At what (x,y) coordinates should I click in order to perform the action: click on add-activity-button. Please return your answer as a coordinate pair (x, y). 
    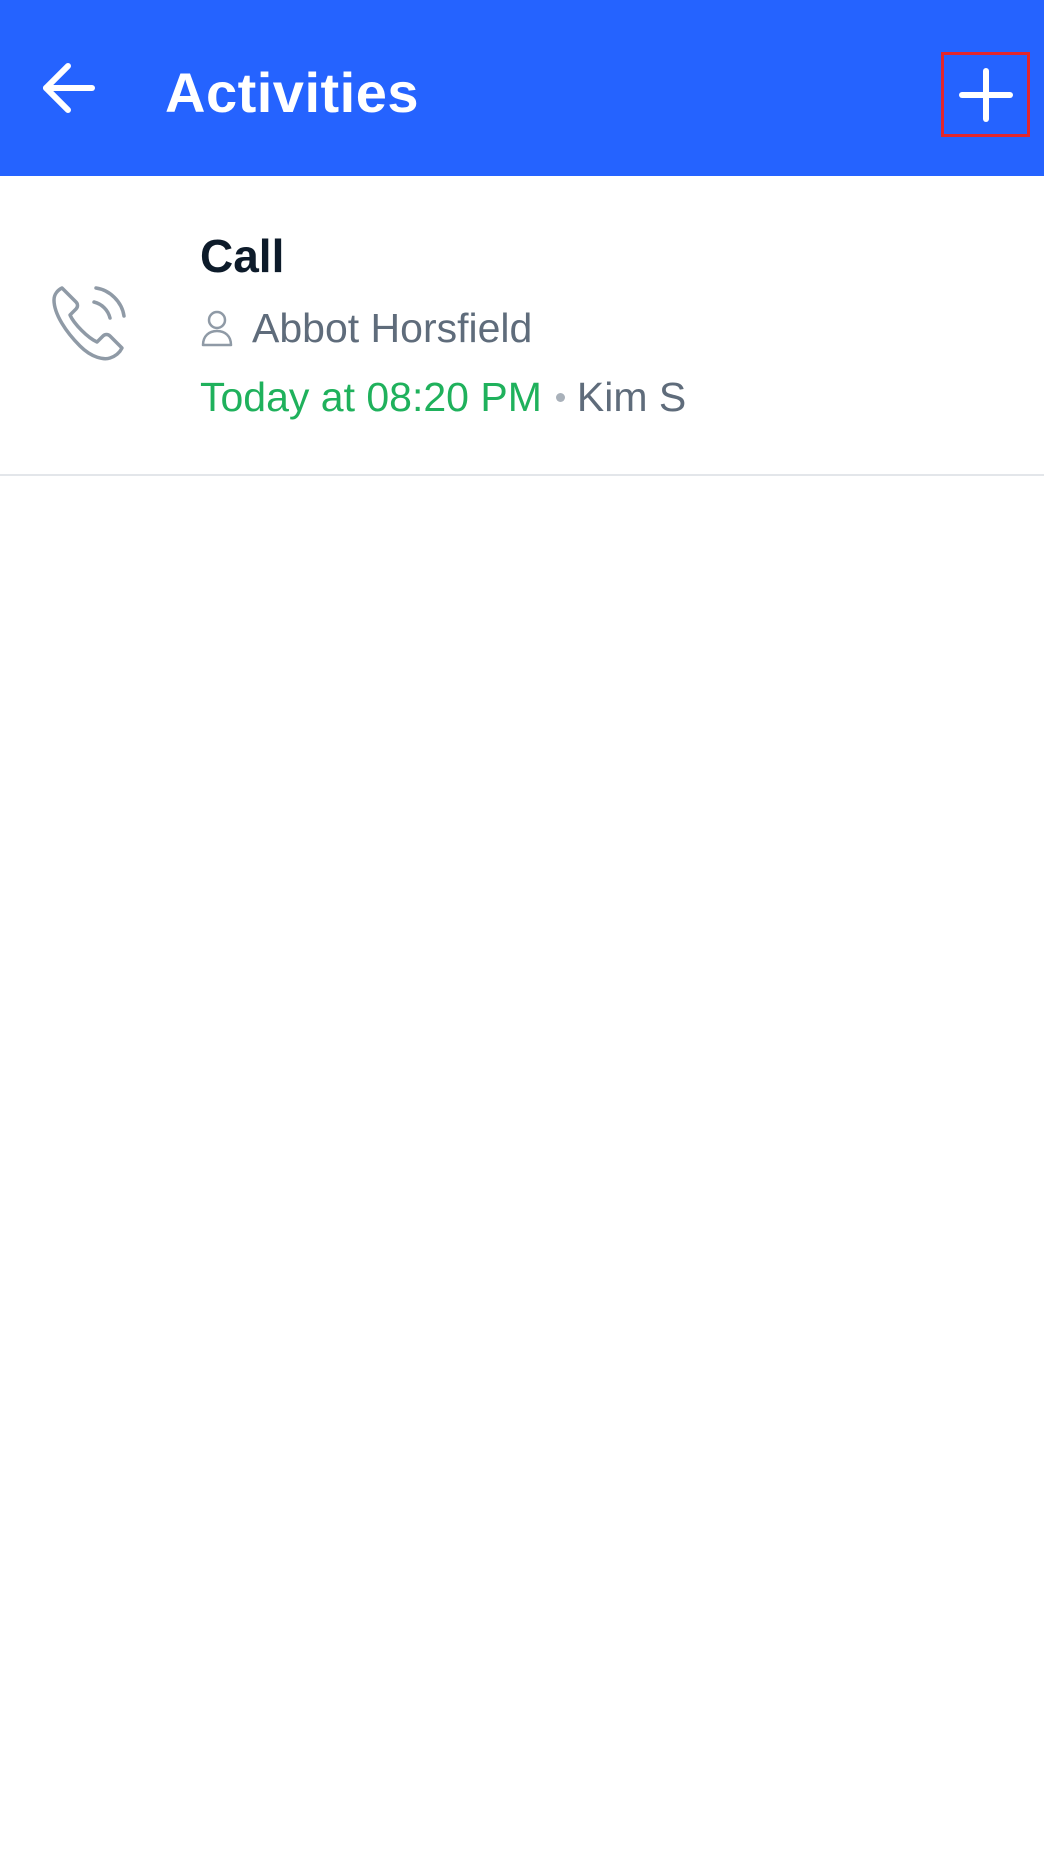
    Looking at the image, I should click on (985, 94).